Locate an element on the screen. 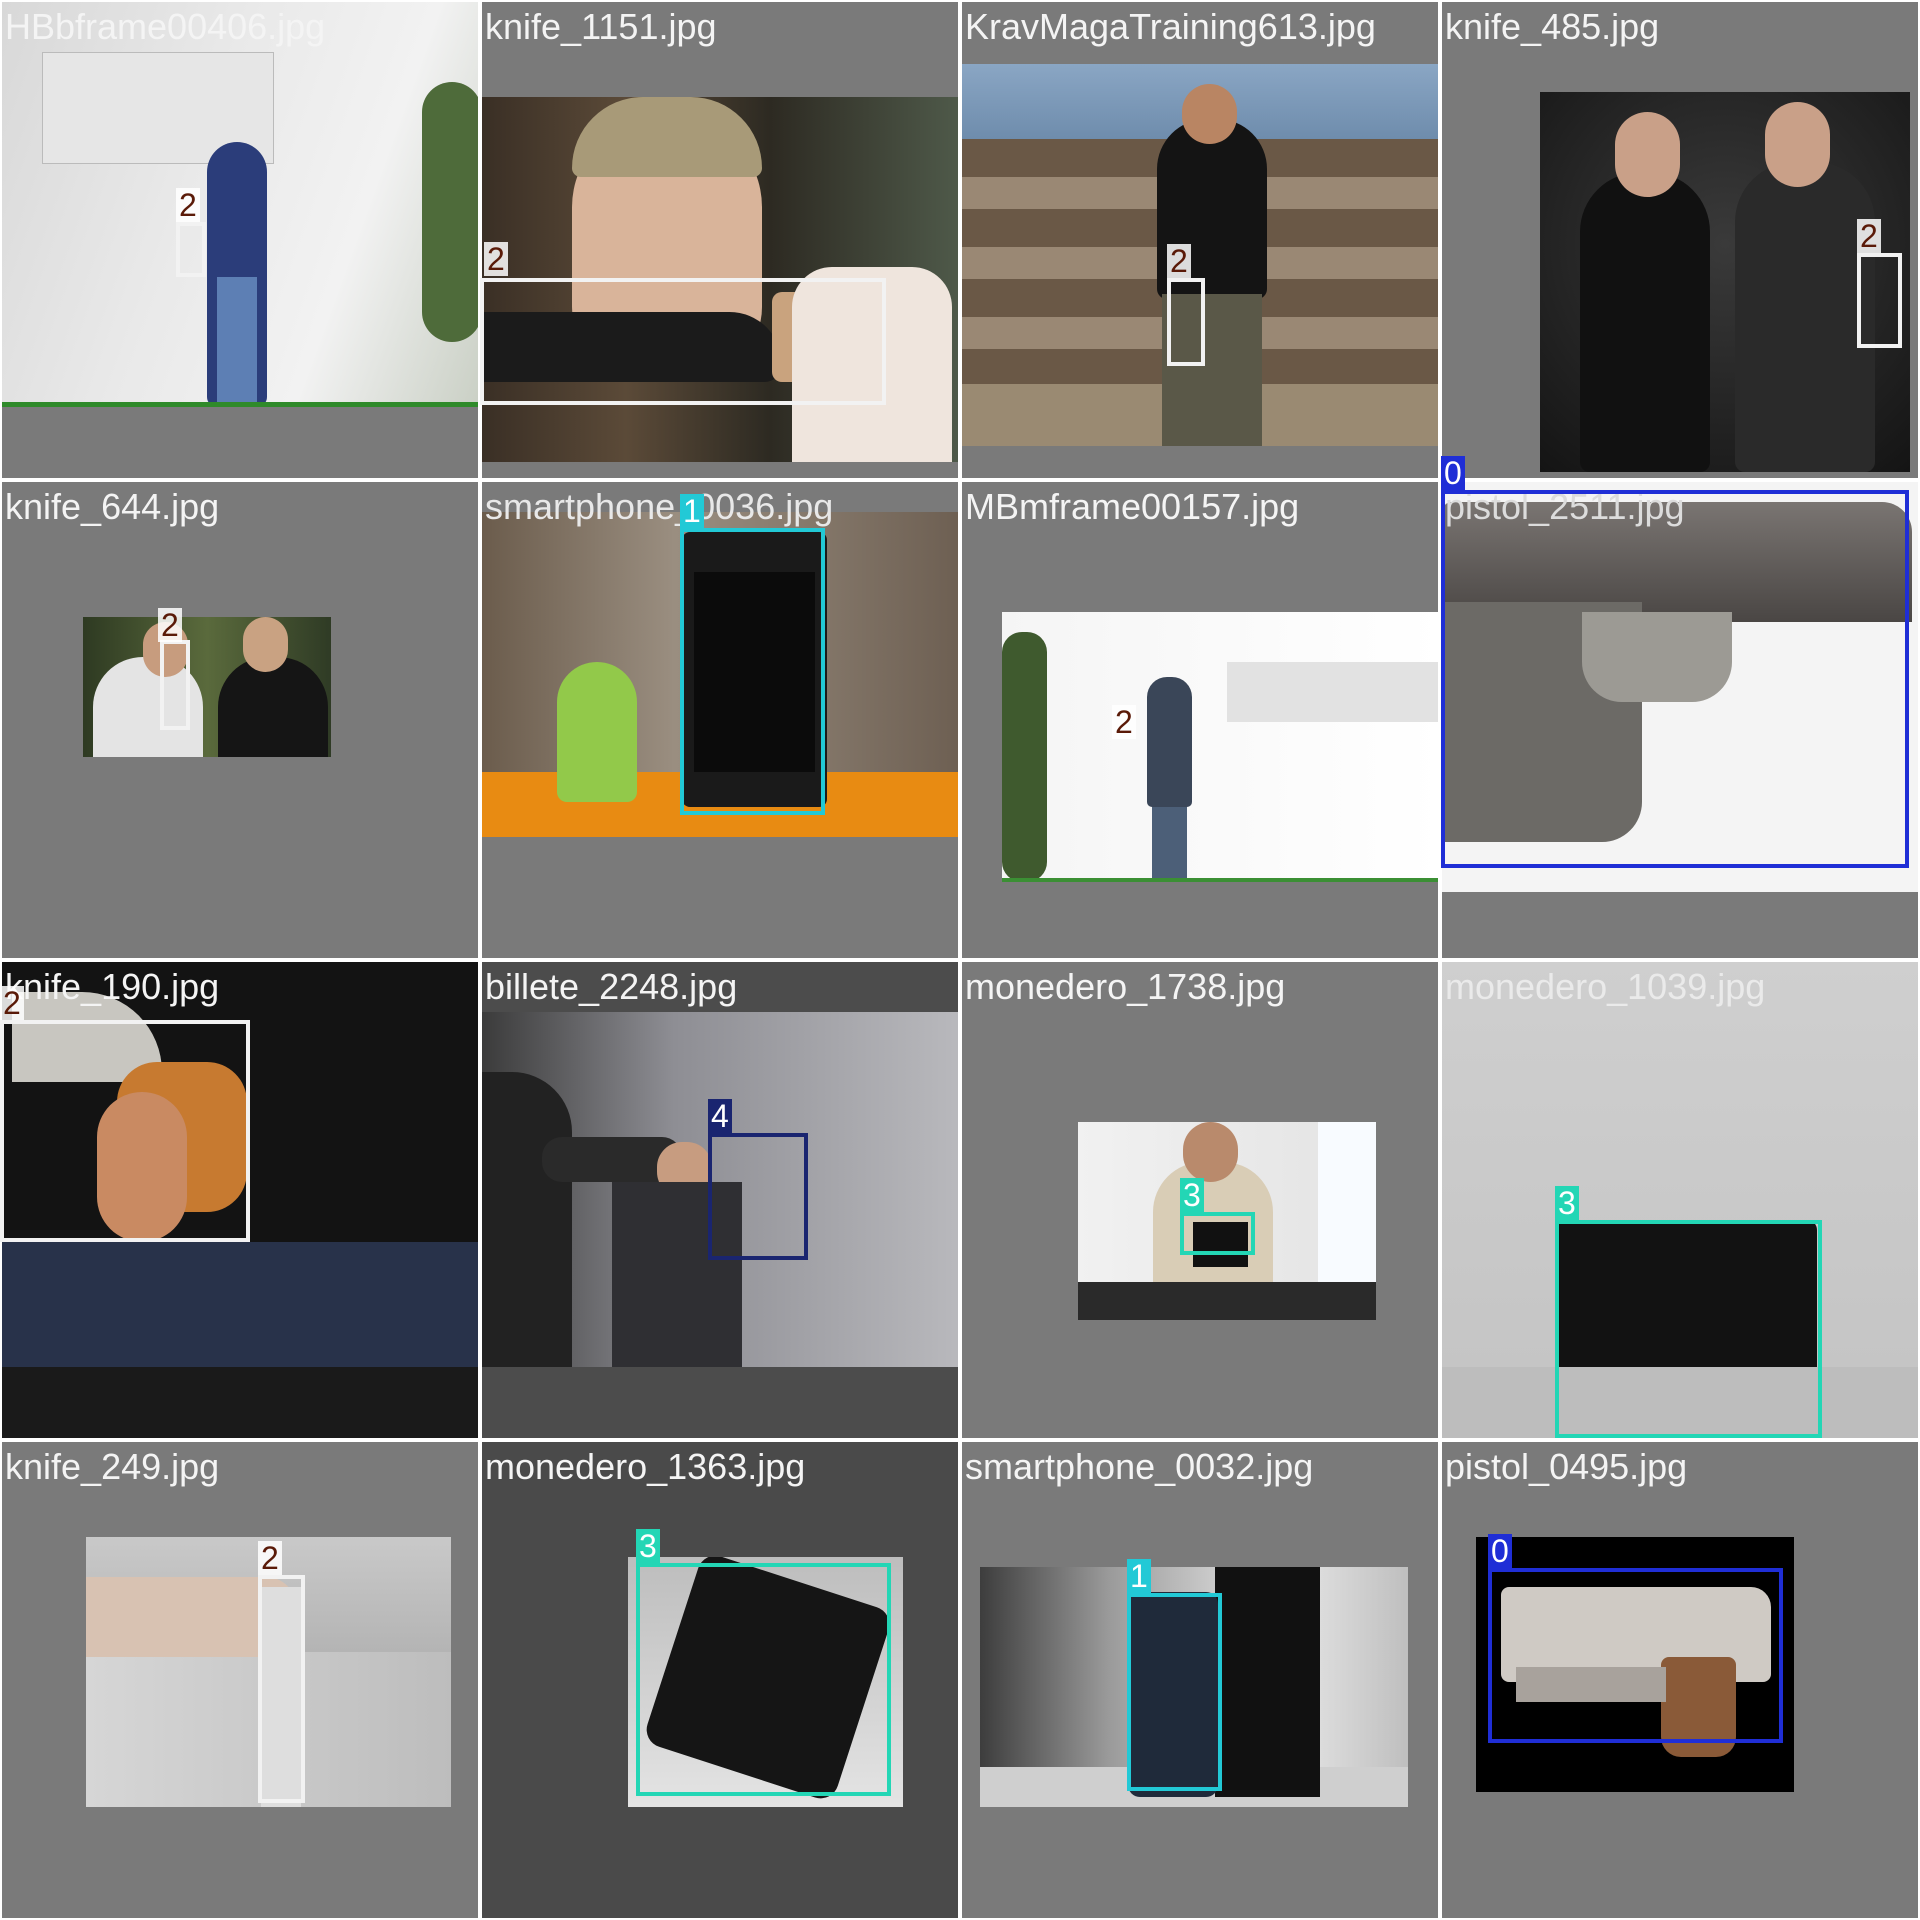  detection-class-label: 4 is located at coordinates (720, 1116).